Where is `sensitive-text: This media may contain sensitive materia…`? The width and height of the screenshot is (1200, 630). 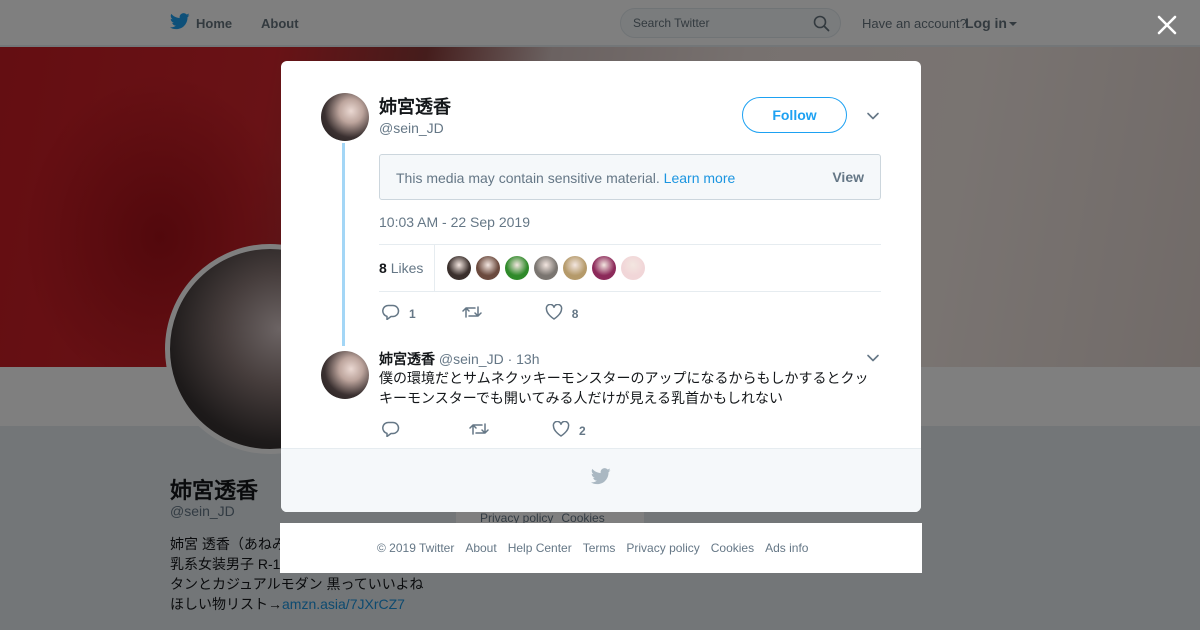
sensitive-text: This media may contain sensitive materia… is located at coordinates (565, 178).